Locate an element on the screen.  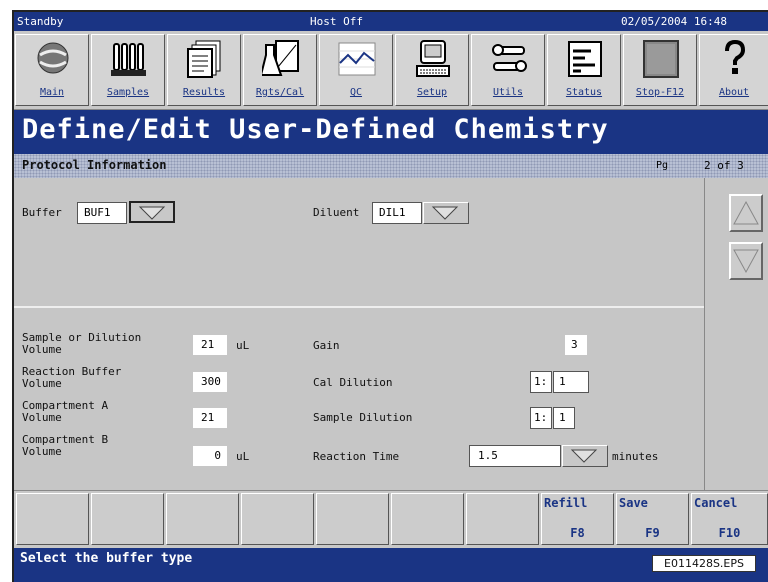
test-tubes-icon is located at coordinates (128, 59).